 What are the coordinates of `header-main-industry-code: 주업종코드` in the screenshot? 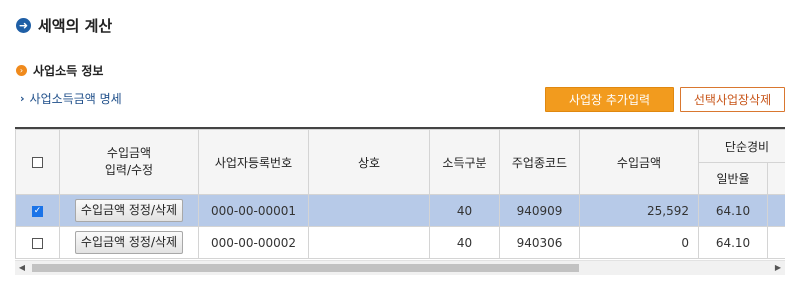 It's located at (539, 162).